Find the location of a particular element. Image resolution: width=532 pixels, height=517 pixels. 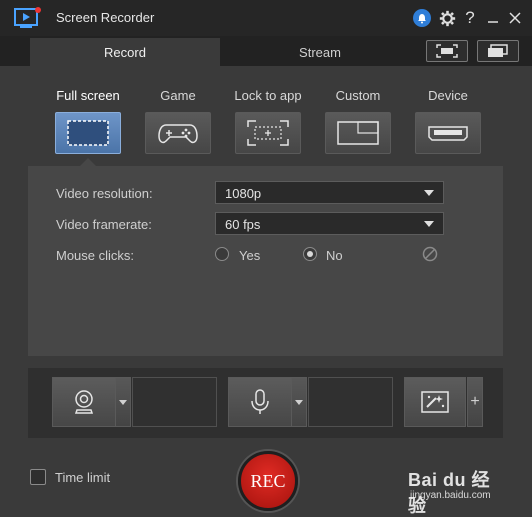

device-bar: + is located at coordinates (265, 403).